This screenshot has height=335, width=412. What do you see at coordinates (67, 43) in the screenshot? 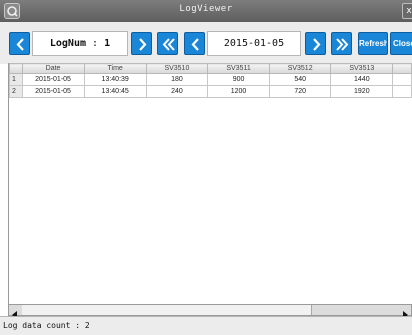
I see `lognum-label: LogNum` at bounding box center [67, 43].